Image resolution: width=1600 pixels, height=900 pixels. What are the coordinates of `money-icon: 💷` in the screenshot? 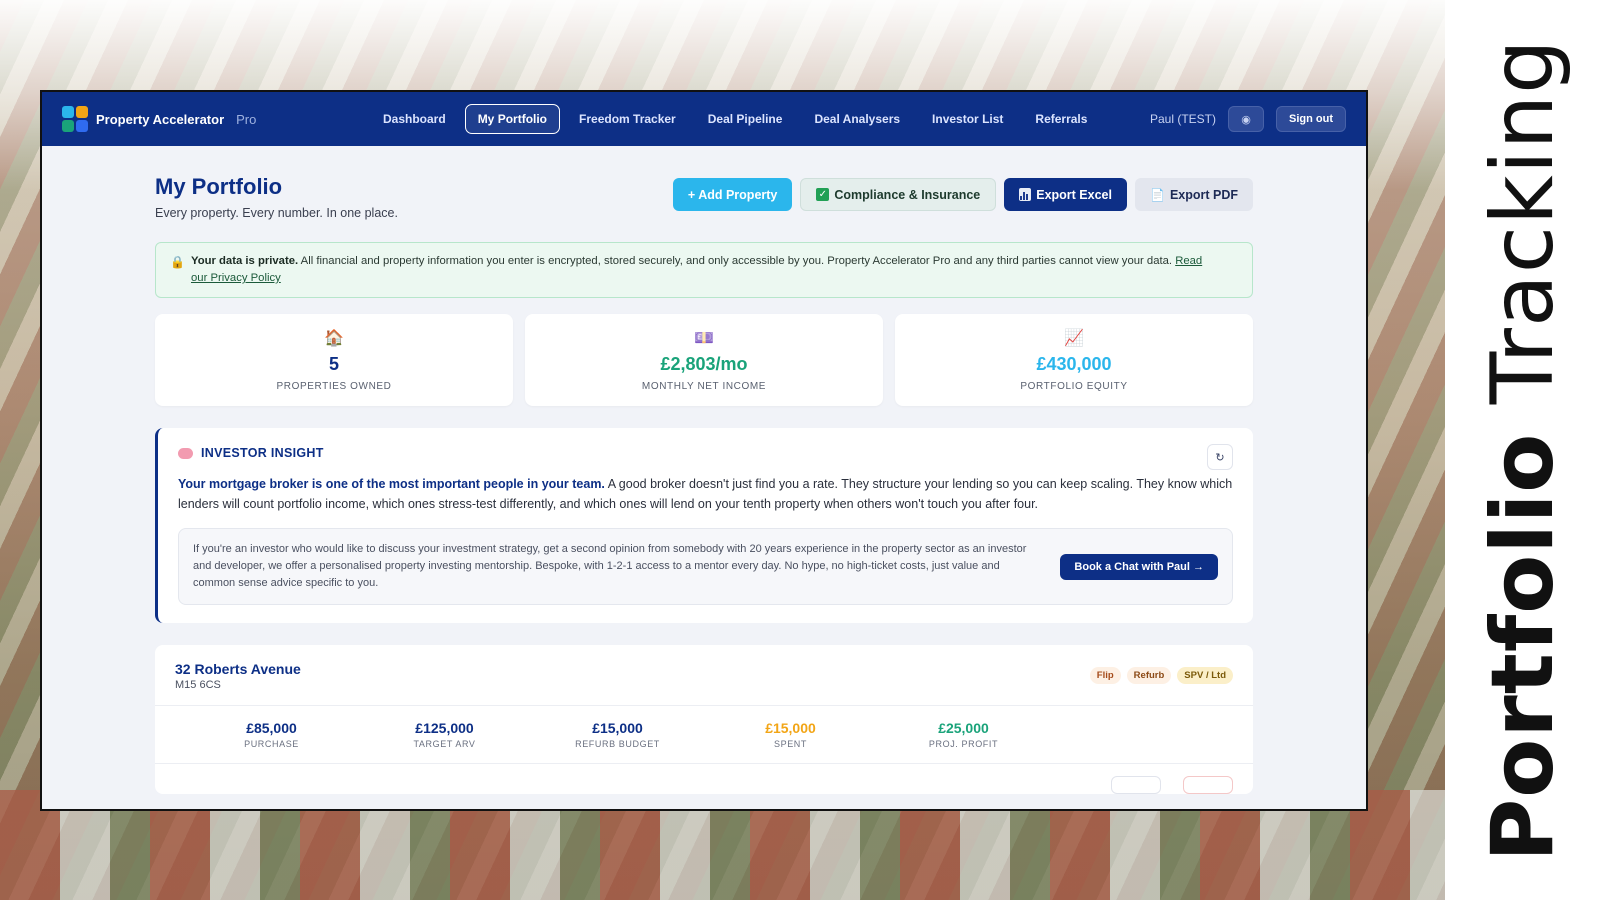 It's located at (704, 338).